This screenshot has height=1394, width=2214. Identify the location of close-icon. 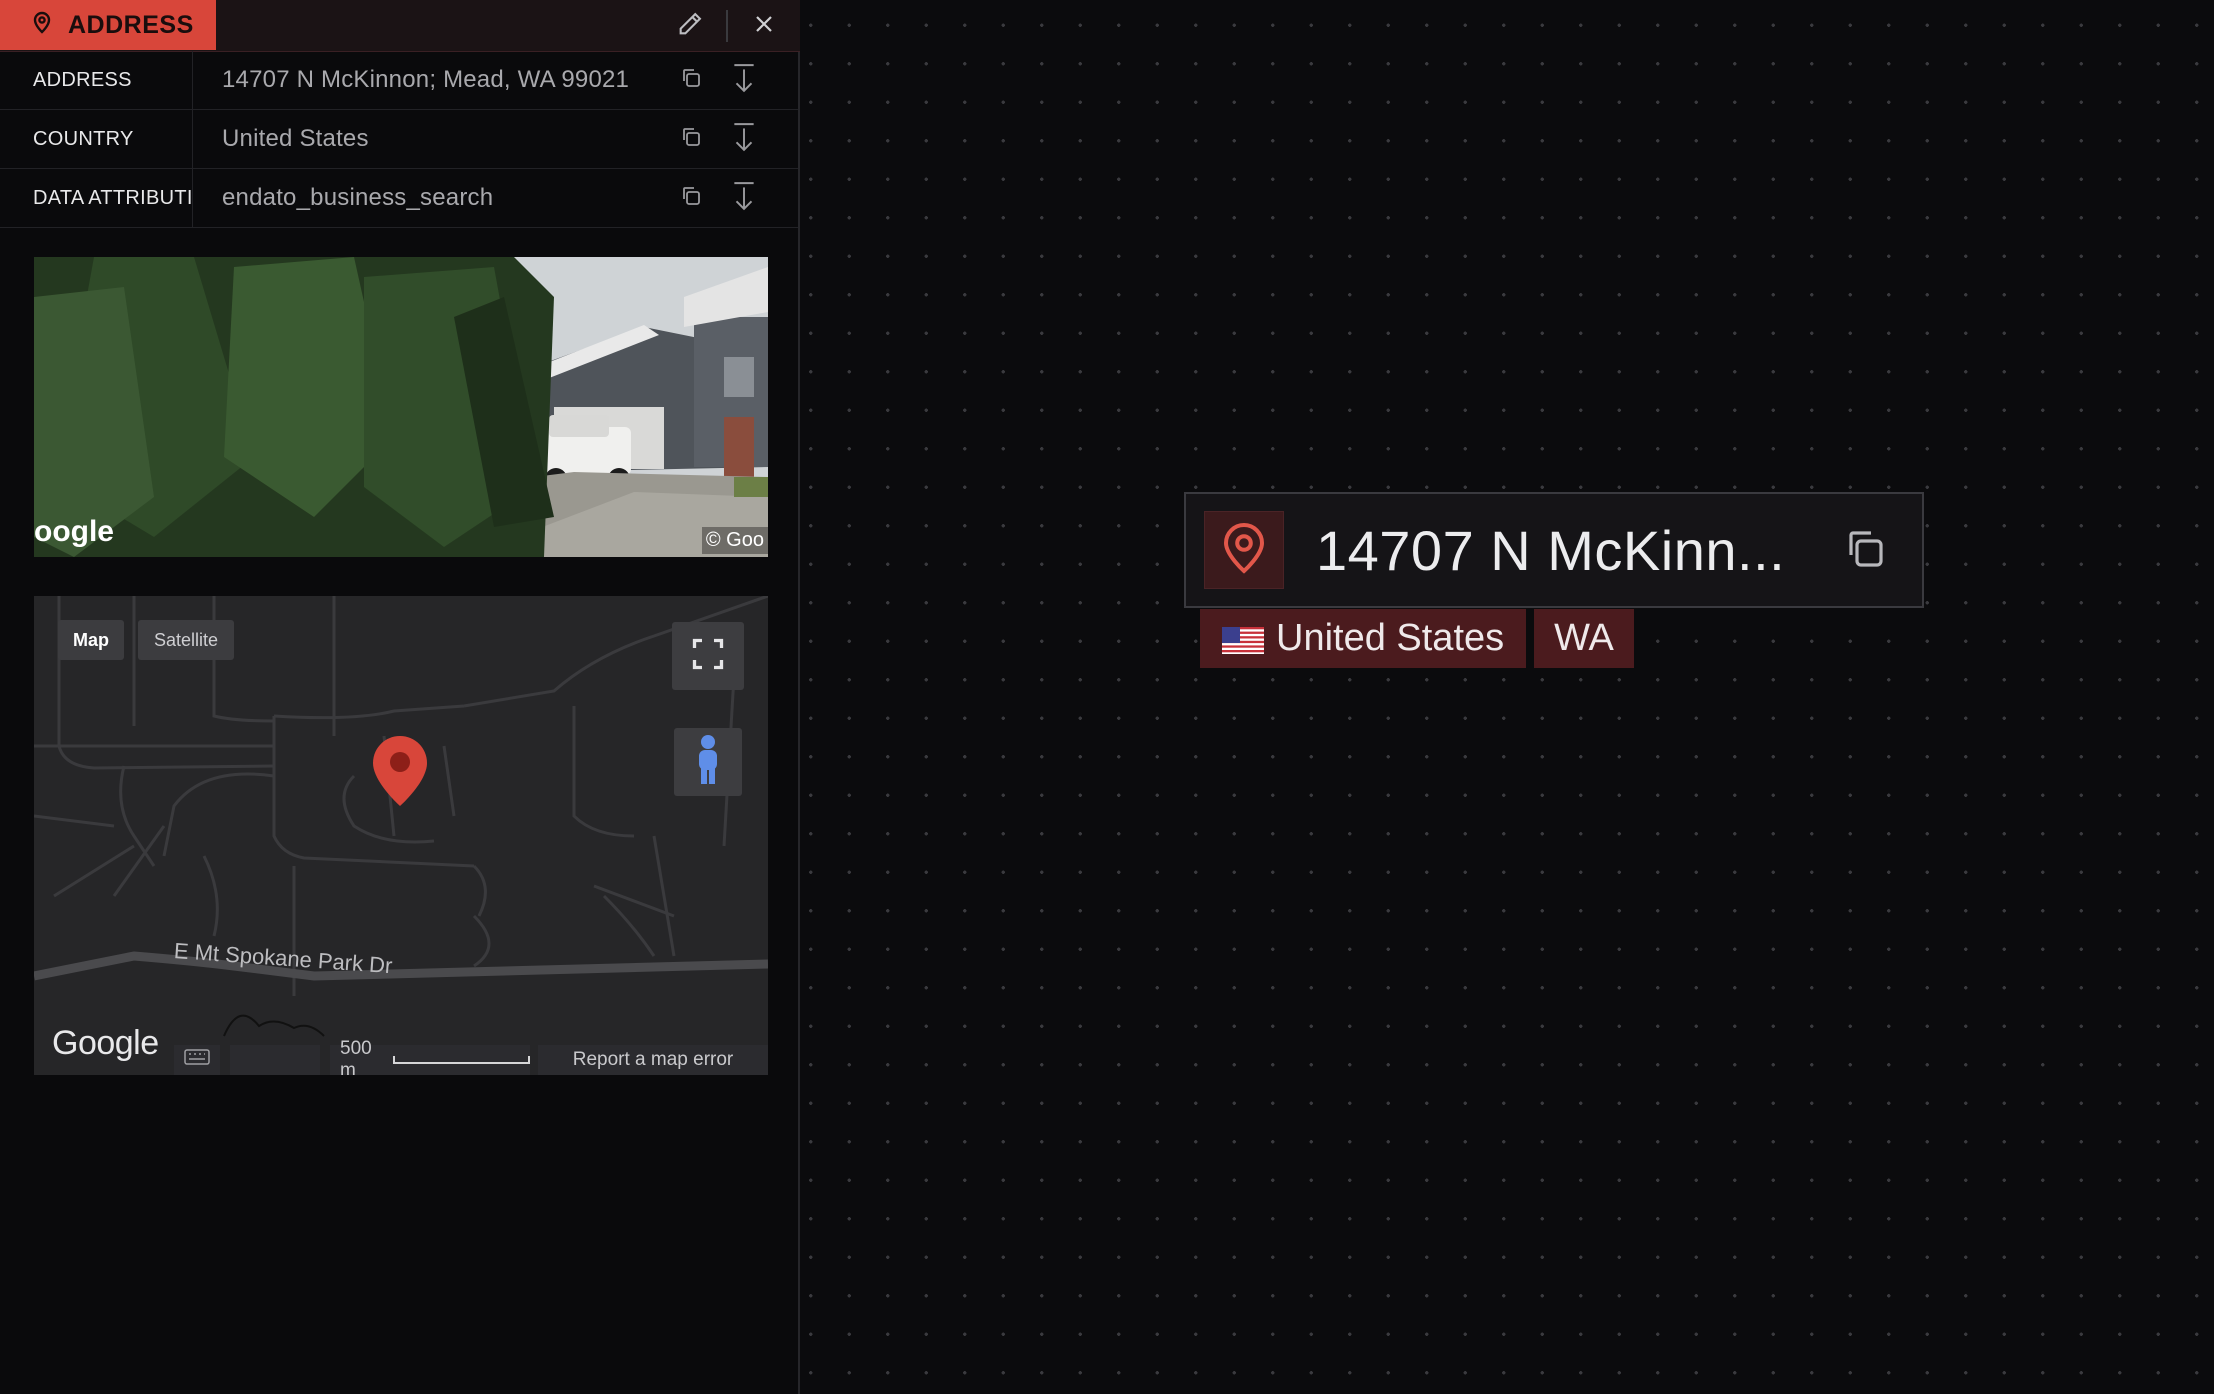
(764, 26).